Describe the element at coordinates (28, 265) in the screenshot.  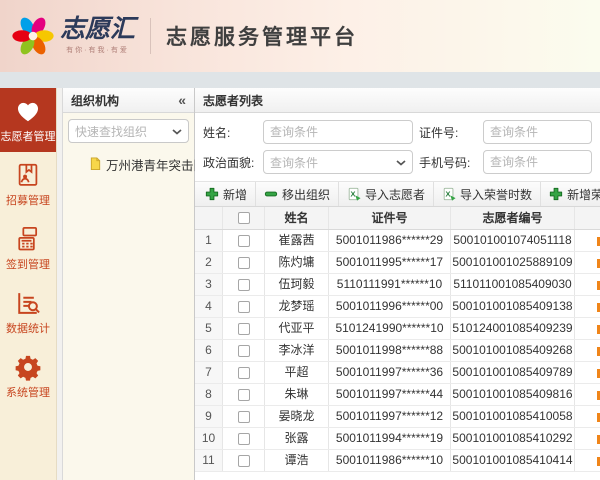
I see `sidebar-item-label: 签到管理` at that location.